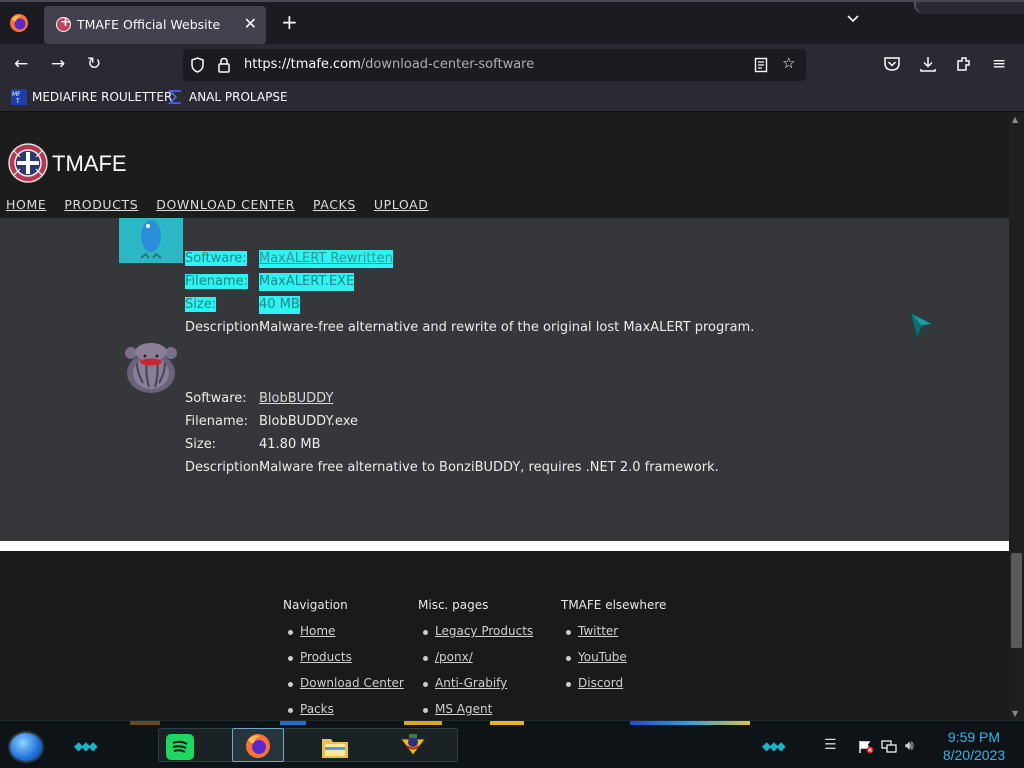 The width and height of the screenshot is (1024, 768). Describe the element at coordinates (180, 747) in the screenshot. I see `spotify-app-icon` at that location.